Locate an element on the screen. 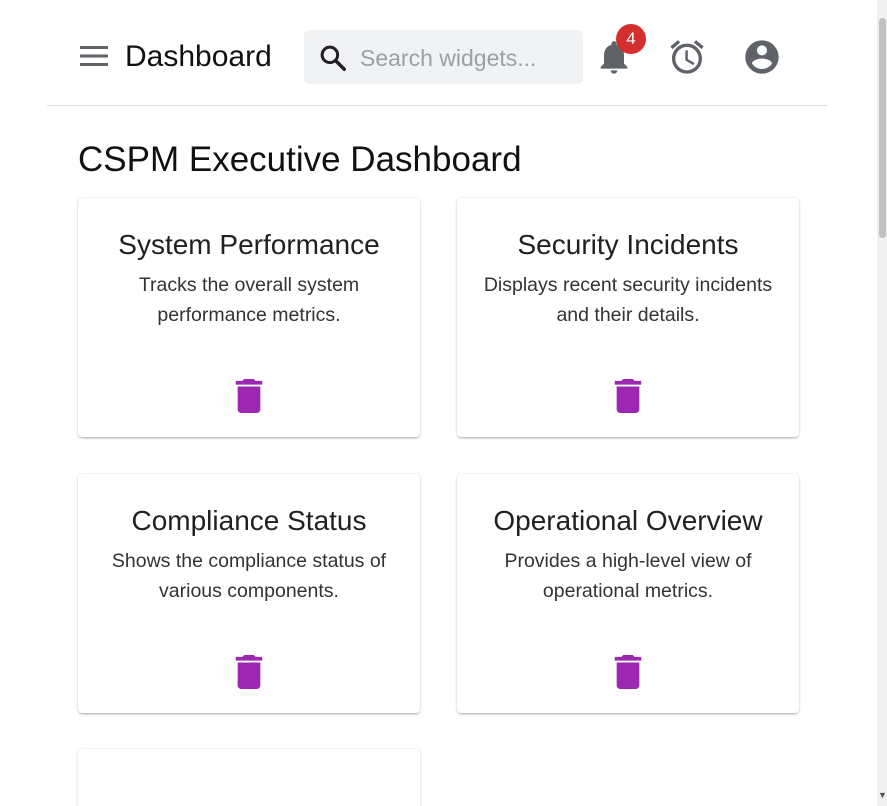 This screenshot has width=887, height=806. account-circle-icon is located at coordinates (762, 57).